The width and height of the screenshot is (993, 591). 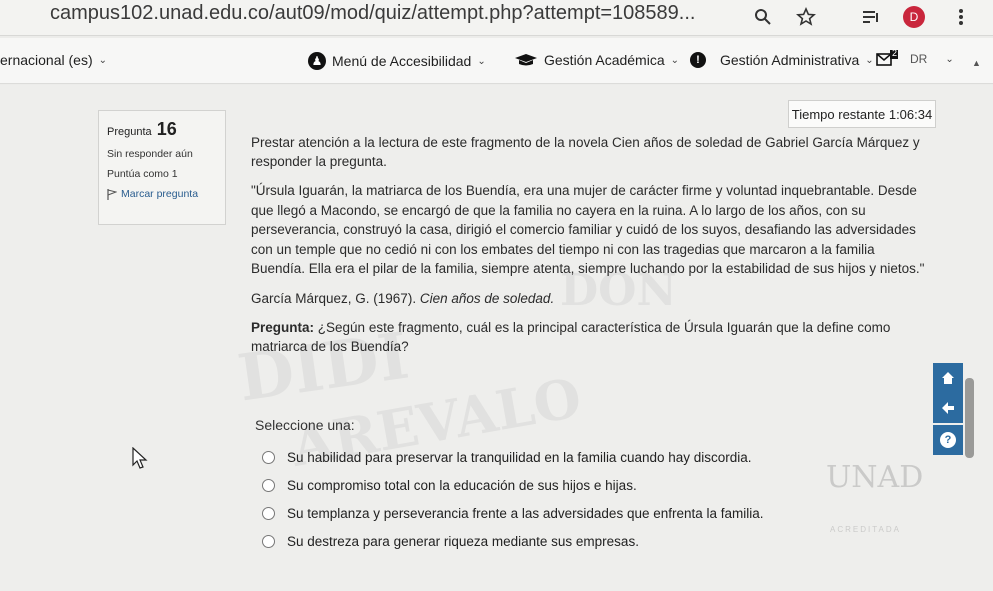 I want to click on collapse-up-icon: ▲, so click(x=976, y=63).